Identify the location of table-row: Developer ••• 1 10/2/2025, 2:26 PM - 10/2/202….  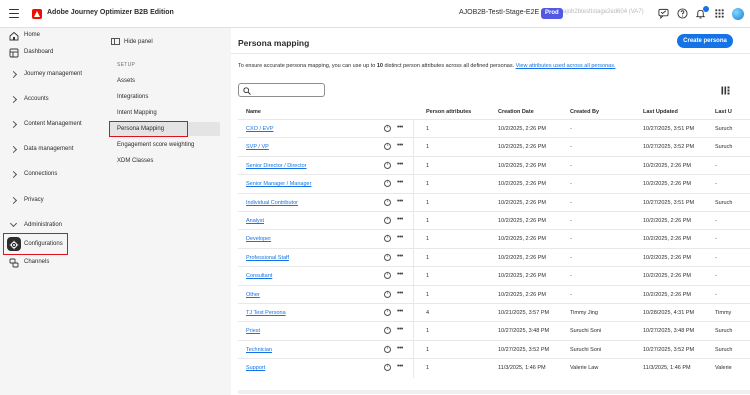
(494, 239).